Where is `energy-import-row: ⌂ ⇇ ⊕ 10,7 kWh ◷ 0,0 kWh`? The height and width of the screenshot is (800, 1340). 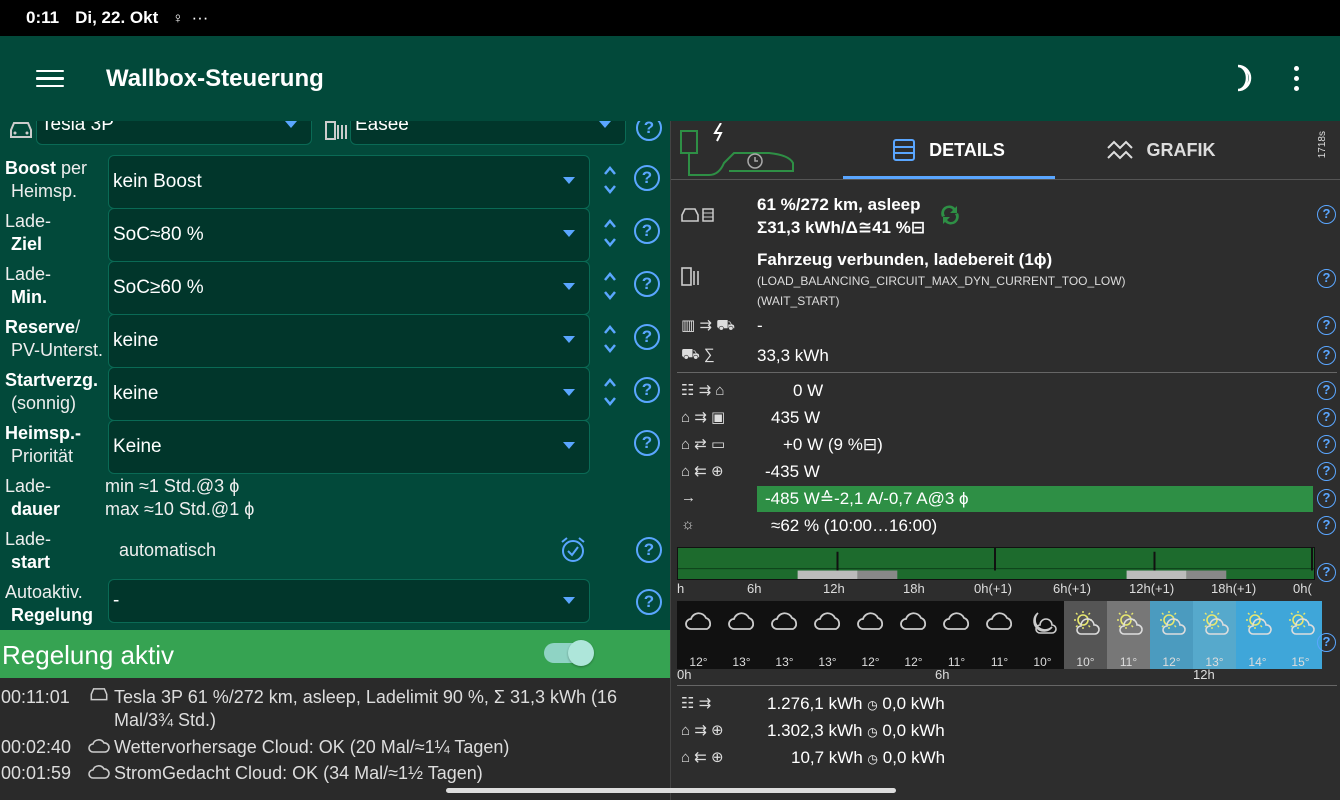
energy-import-row: ⌂ ⇇ ⊕ 10,7 kWh ◷ 0,0 kWh is located at coordinates (813, 757).